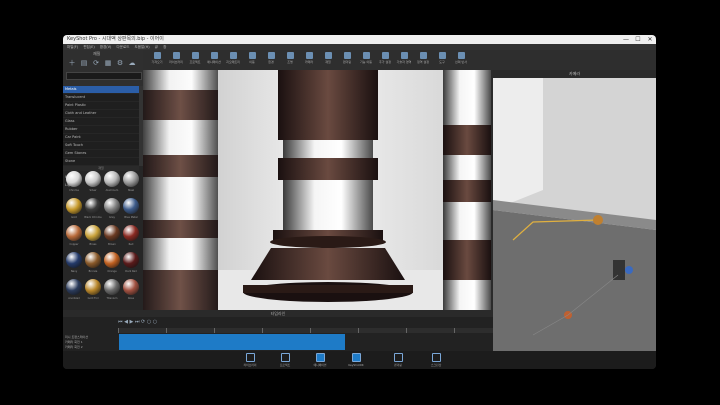 This screenshot has width=720, height=405. What do you see at coordinates (638, 39) in the screenshot?
I see `maximize-button: ☐` at bounding box center [638, 39].